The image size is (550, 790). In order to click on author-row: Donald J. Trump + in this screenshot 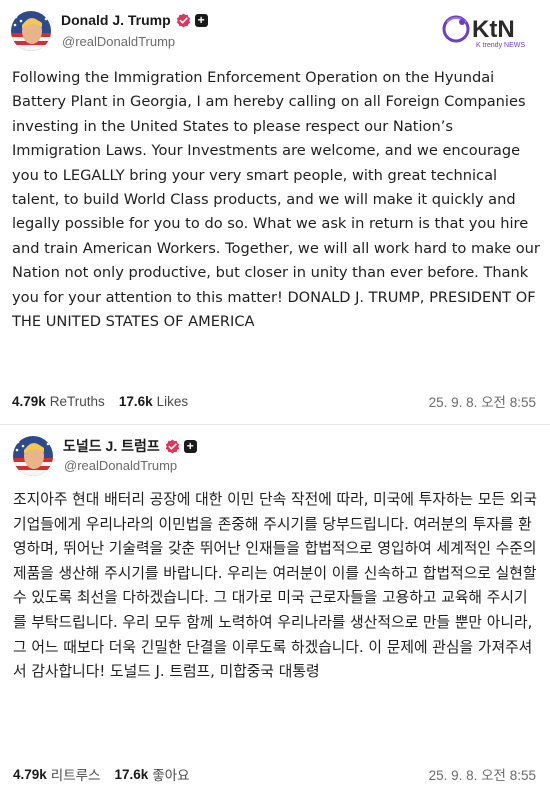, I will do `click(134, 20)`.